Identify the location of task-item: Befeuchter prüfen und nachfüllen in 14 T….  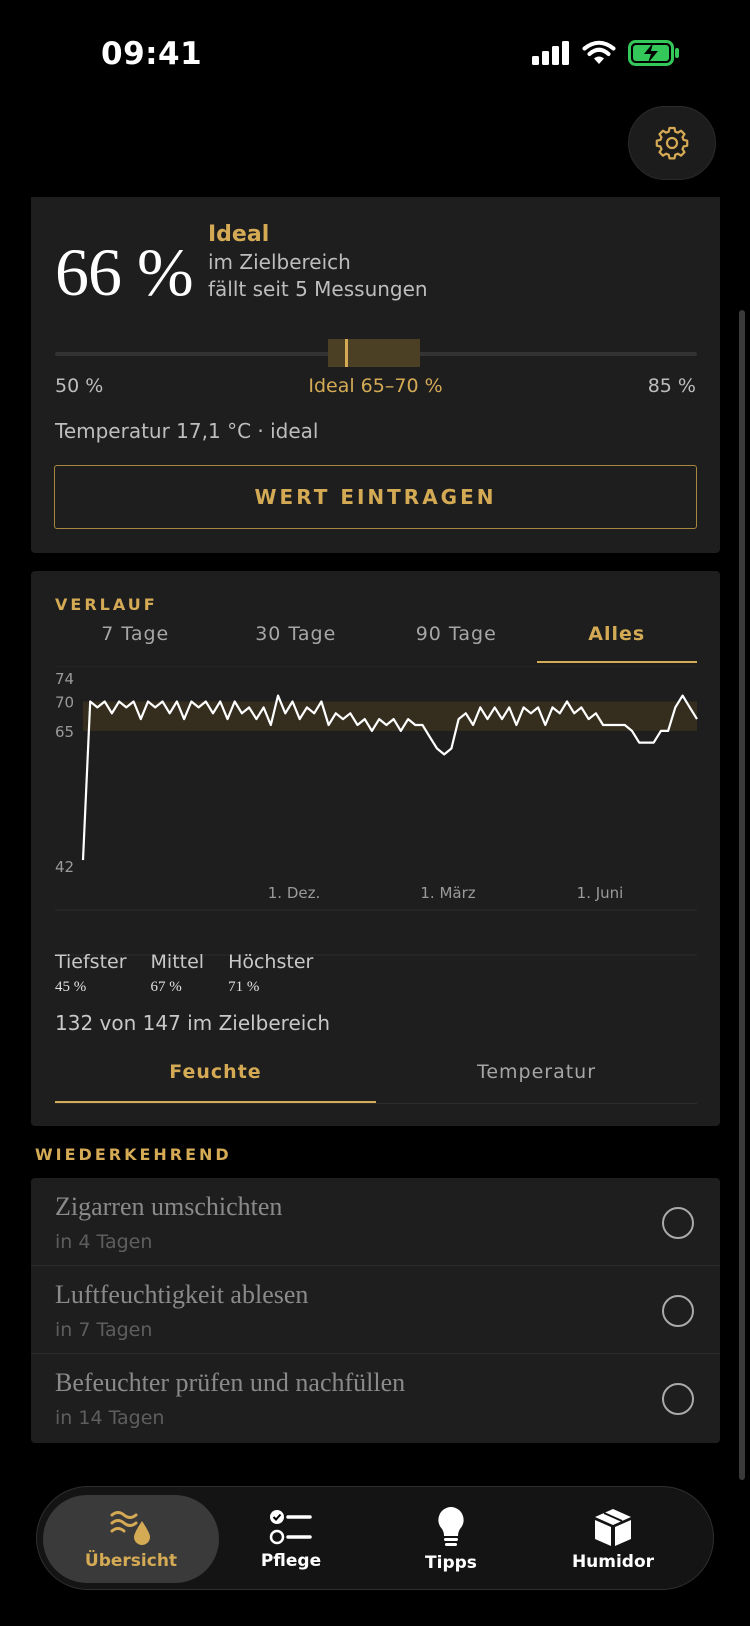
(375, 1398).